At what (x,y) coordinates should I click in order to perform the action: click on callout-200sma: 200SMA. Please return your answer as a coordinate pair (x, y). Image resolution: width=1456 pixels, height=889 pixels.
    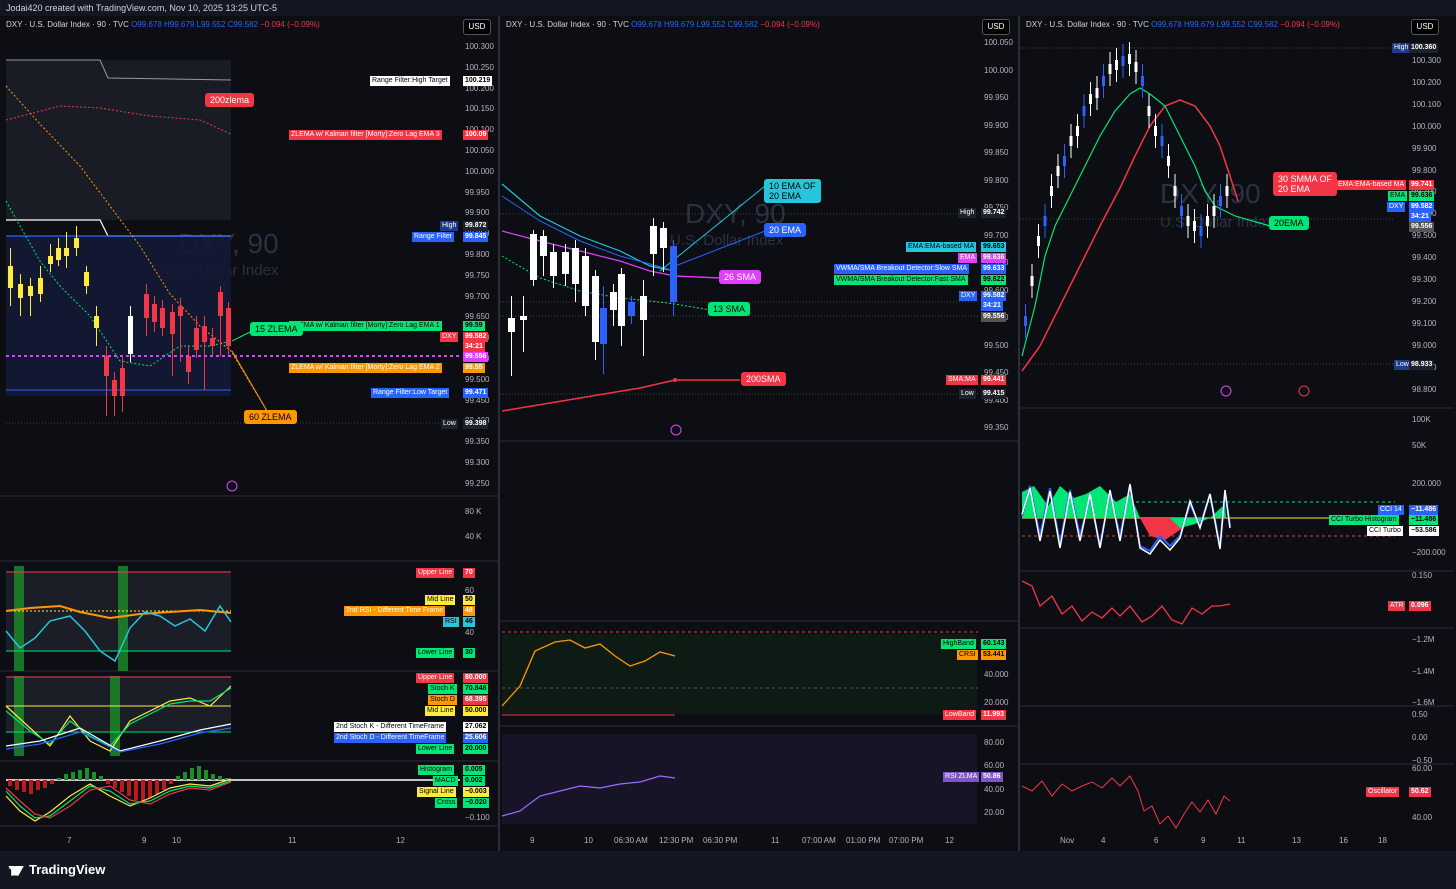
    Looking at the image, I should click on (763, 379).